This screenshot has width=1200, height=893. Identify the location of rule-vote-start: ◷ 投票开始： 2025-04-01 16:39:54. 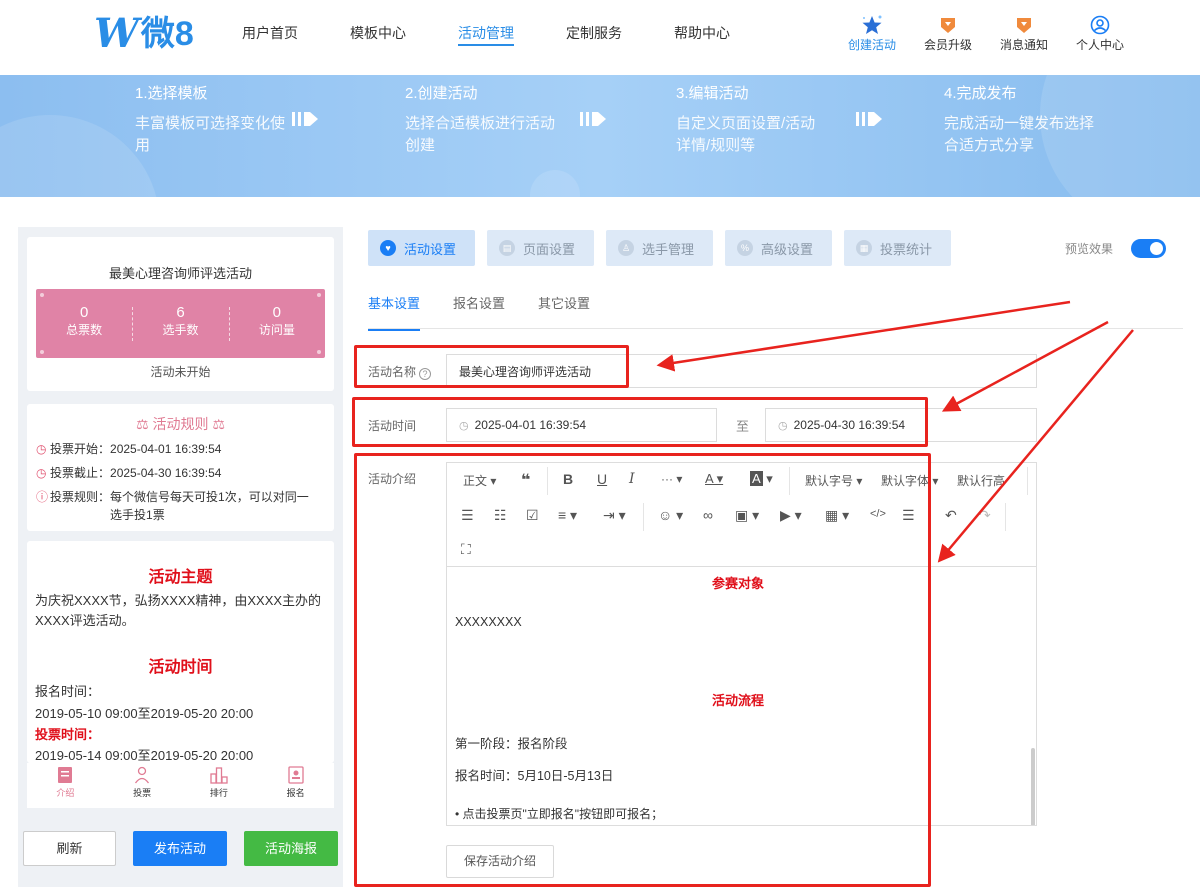
(185, 449).